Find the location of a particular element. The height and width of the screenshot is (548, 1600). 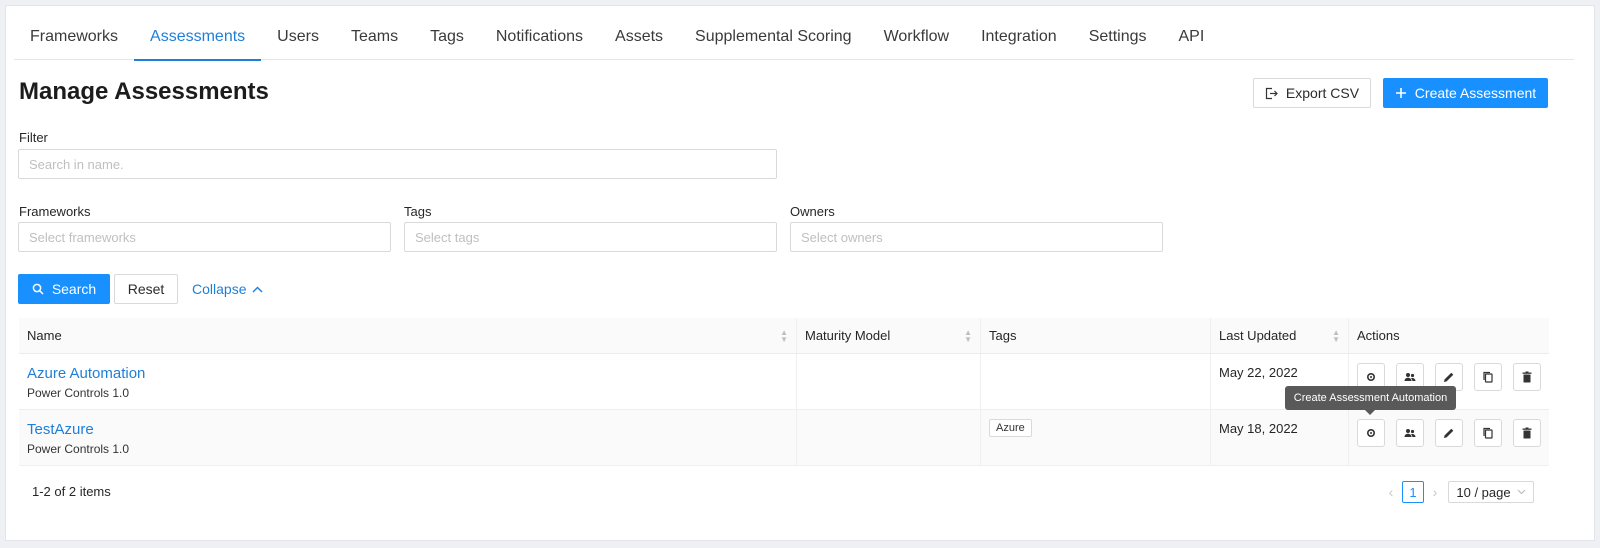

automation-tooltip: Create Assessment Automation is located at coordinates (1370, 400).